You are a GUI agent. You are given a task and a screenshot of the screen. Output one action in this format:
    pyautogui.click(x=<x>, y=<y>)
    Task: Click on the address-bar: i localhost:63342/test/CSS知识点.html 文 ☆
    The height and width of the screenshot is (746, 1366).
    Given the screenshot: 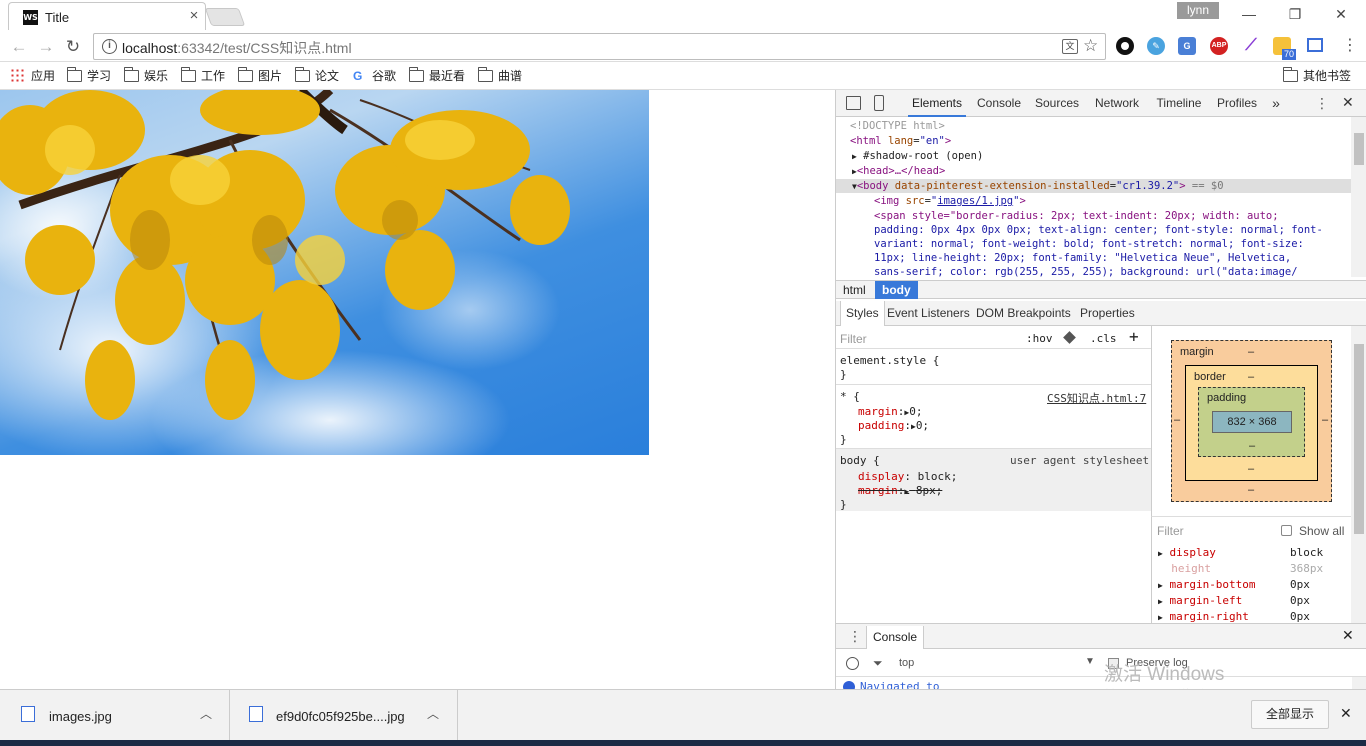 What is the action you would take?
    pyautogui.click(x=599, y=46)
    